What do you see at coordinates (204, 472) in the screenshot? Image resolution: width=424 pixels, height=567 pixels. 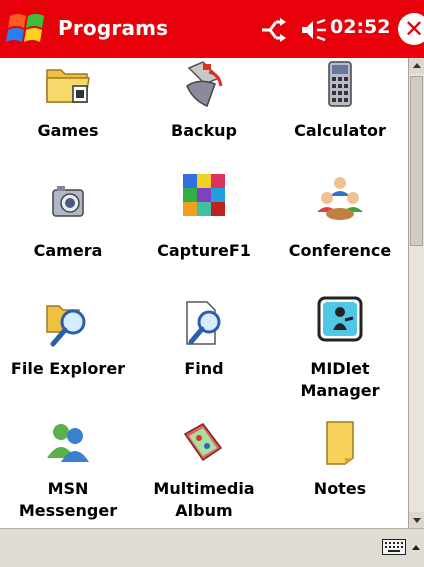 I see `program-multimedia-album: Multimedia Album` at bounding box center [204, 472].